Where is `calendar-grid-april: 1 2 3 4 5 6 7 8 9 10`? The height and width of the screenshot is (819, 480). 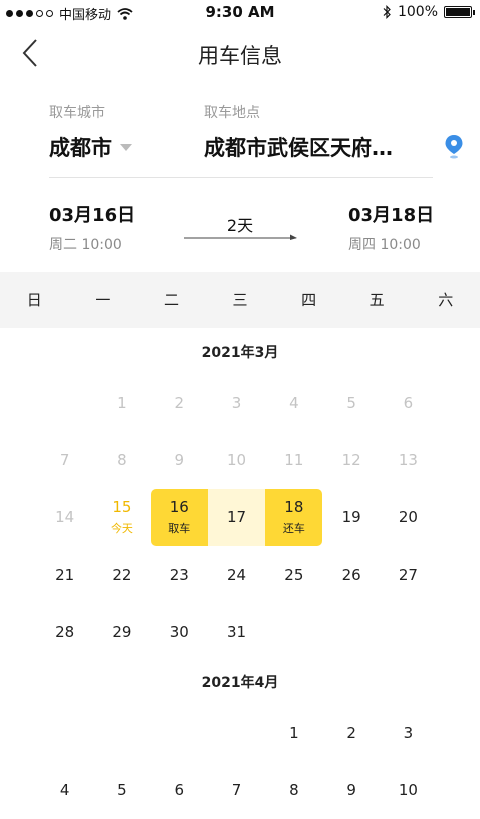
calendar-grid-april: 1 2 3 4 5 6 7 8 9 10 is located at coordinates (258, 761).